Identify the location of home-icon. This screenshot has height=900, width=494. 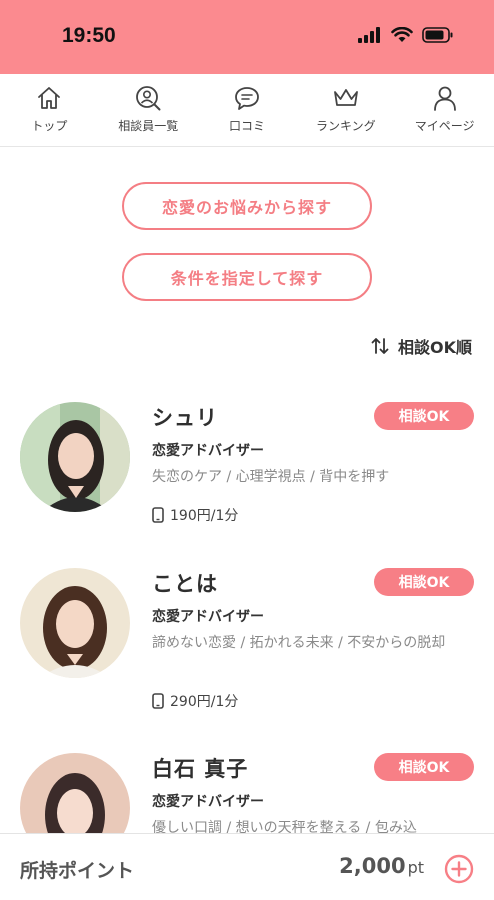
(49, 98).